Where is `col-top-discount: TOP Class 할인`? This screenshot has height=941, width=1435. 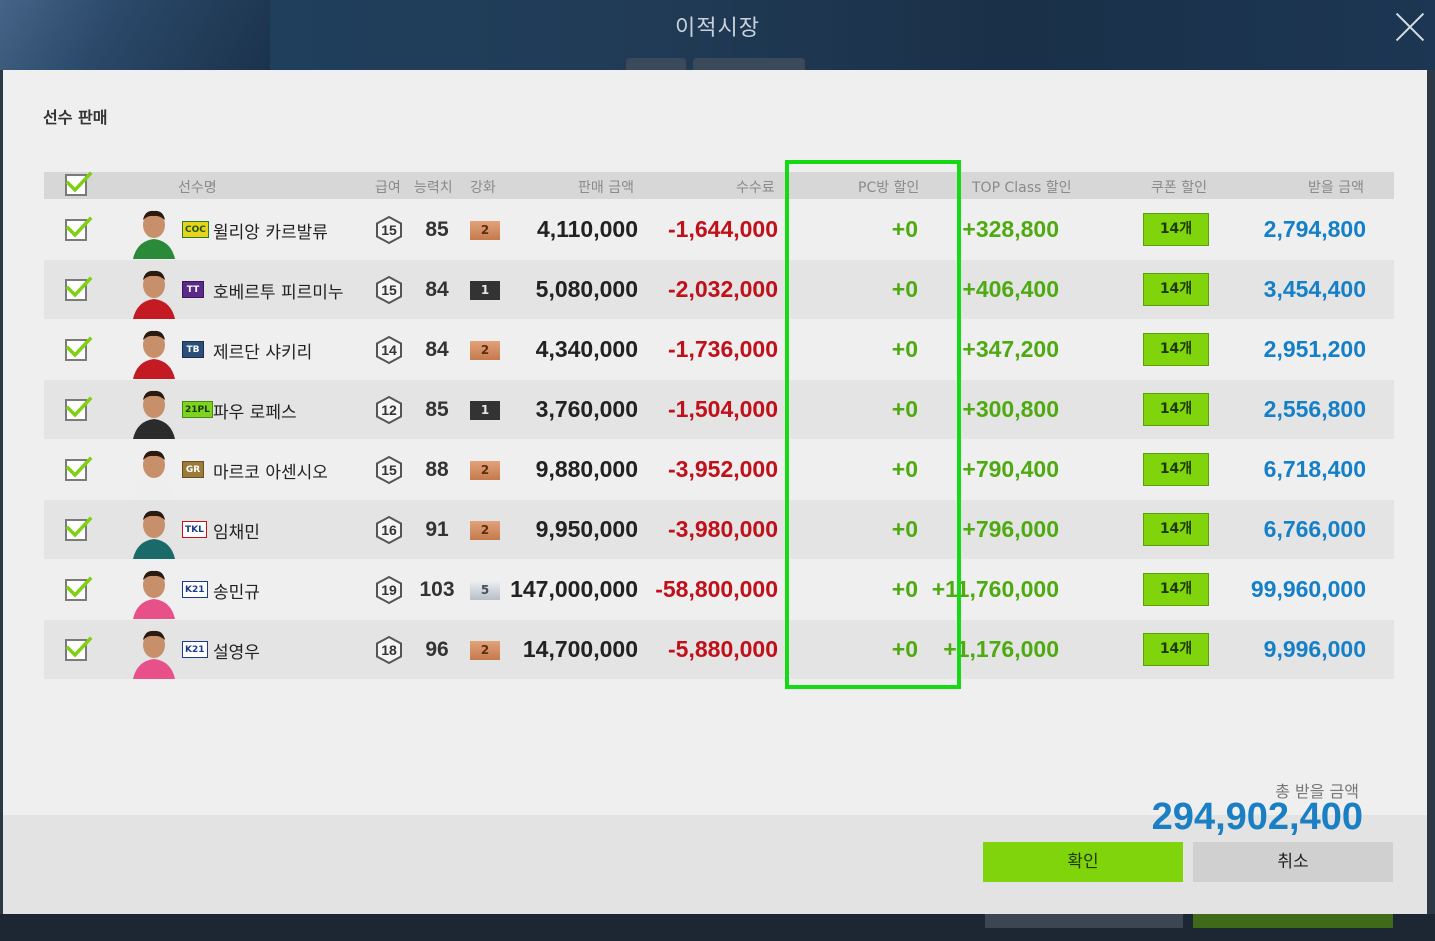
col-top-discount: TOP Class 할인 is located at coordinates (1022, 188).